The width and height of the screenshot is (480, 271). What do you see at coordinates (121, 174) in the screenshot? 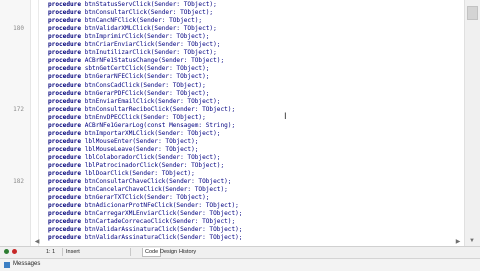
I see `code-line: procedure lblDoarClick(Sender: TObject);` at bounding box center [121, 174].